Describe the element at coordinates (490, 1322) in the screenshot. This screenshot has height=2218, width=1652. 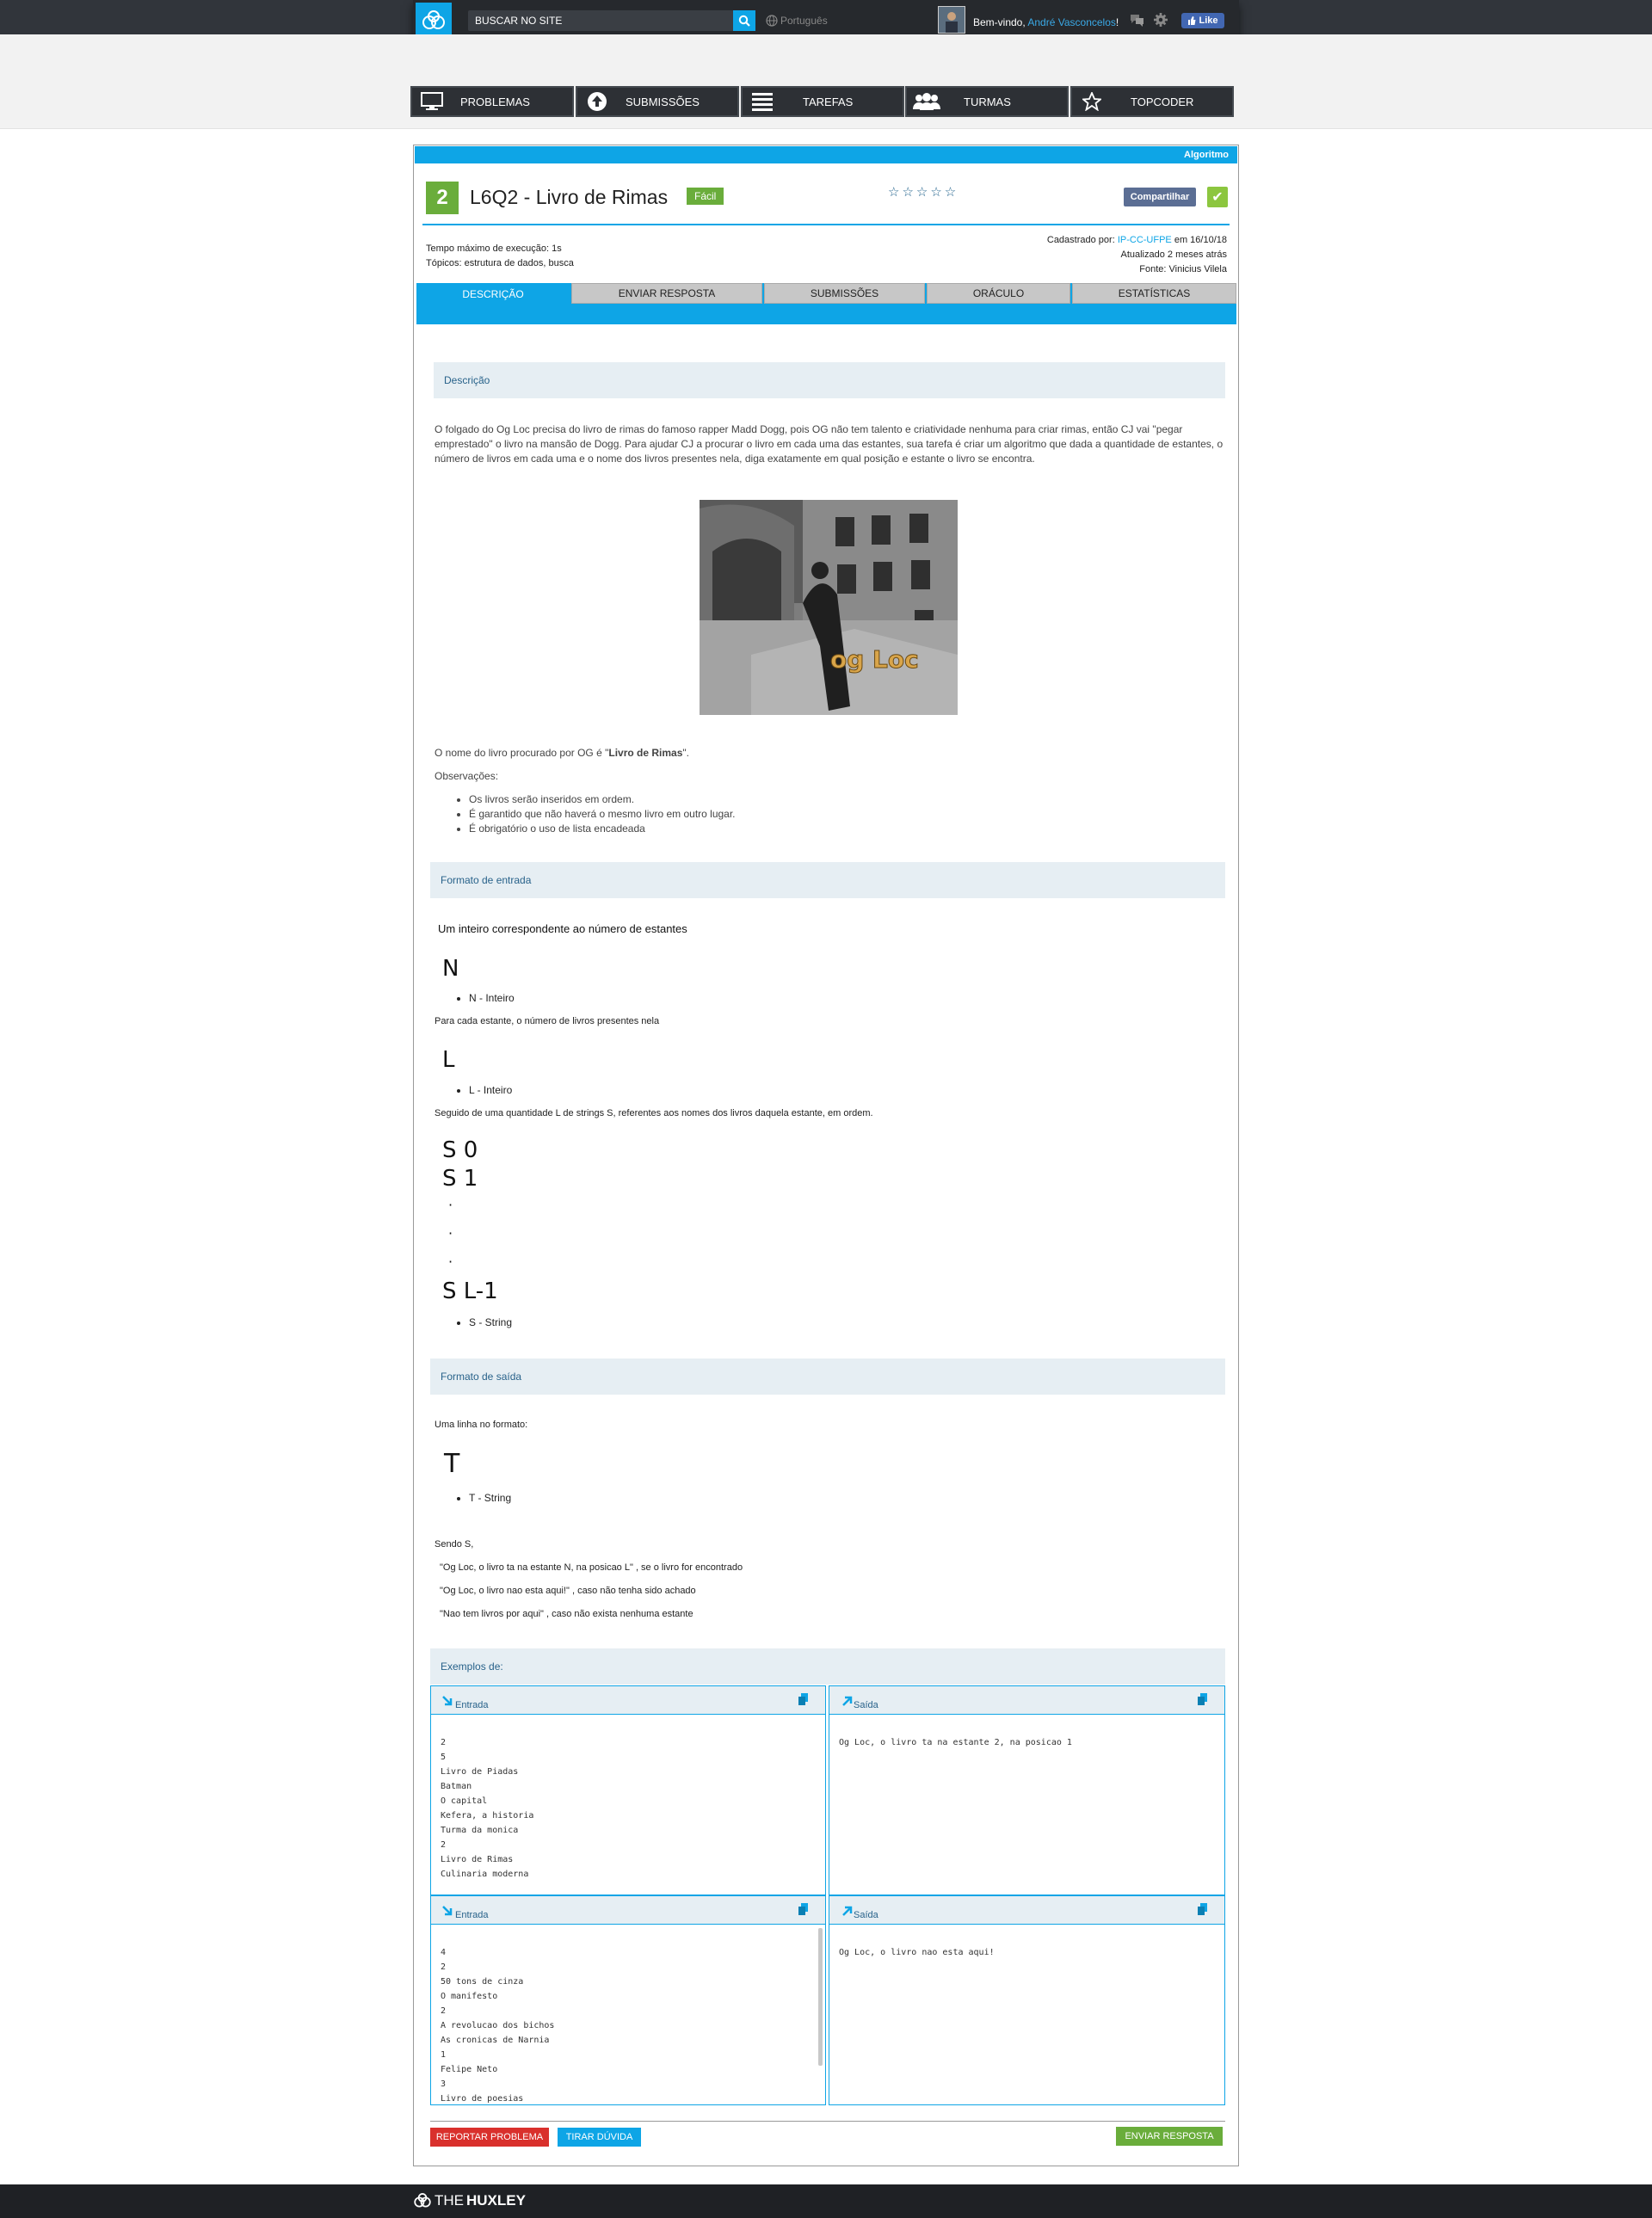
I see `list-item: S - String` at that location.